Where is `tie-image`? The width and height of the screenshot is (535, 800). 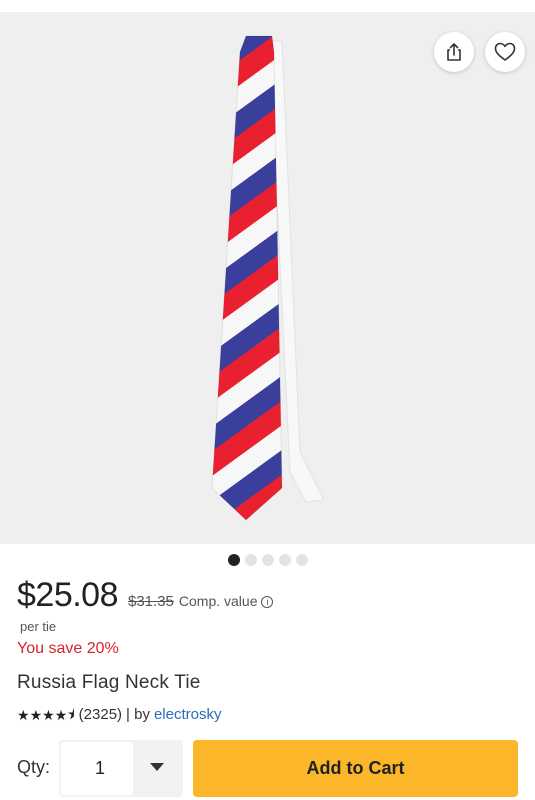
tie-image is located at coordinates (268, 278).